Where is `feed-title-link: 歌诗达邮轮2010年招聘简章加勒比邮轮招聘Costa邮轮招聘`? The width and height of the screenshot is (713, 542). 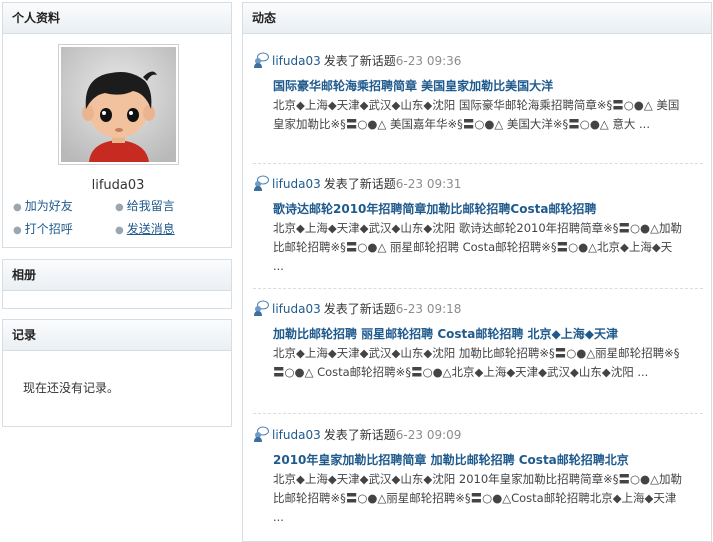
feed-title-link: 歌诗达邮轮2010年招聘简章加勒比邮轮招聘Costa邮轮招聘 is located at coordinates (488, 209).